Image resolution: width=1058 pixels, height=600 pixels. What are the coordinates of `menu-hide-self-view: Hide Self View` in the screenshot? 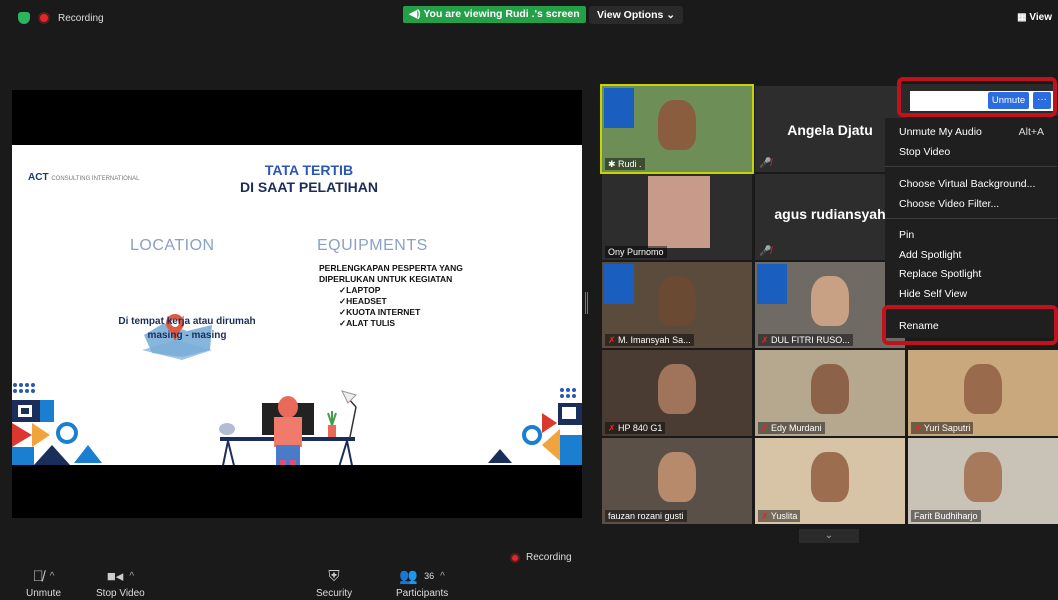 It's located at (933, 294).